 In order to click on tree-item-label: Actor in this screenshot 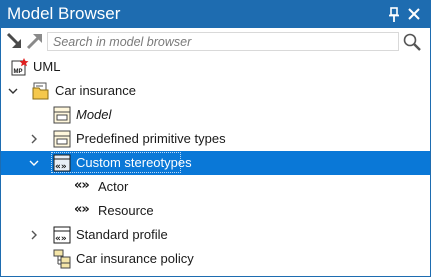, I will do `click(113, 186)`.